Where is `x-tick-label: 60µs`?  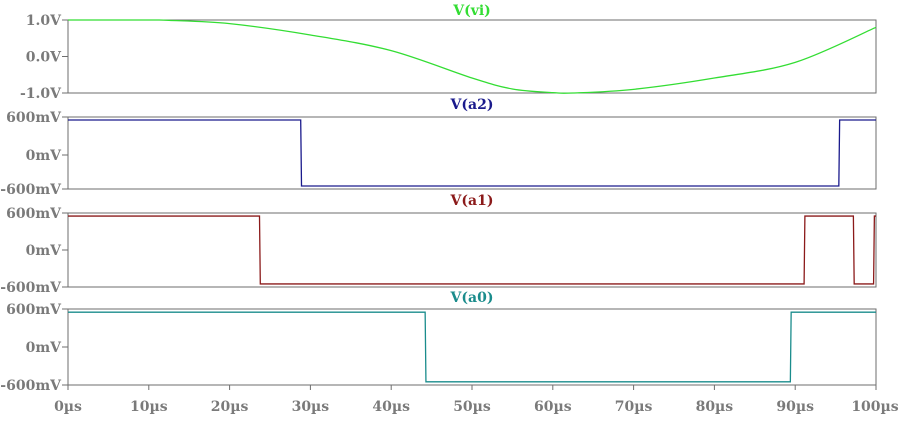
x-tick-label: 60µs is located at coordinates (553, 407).